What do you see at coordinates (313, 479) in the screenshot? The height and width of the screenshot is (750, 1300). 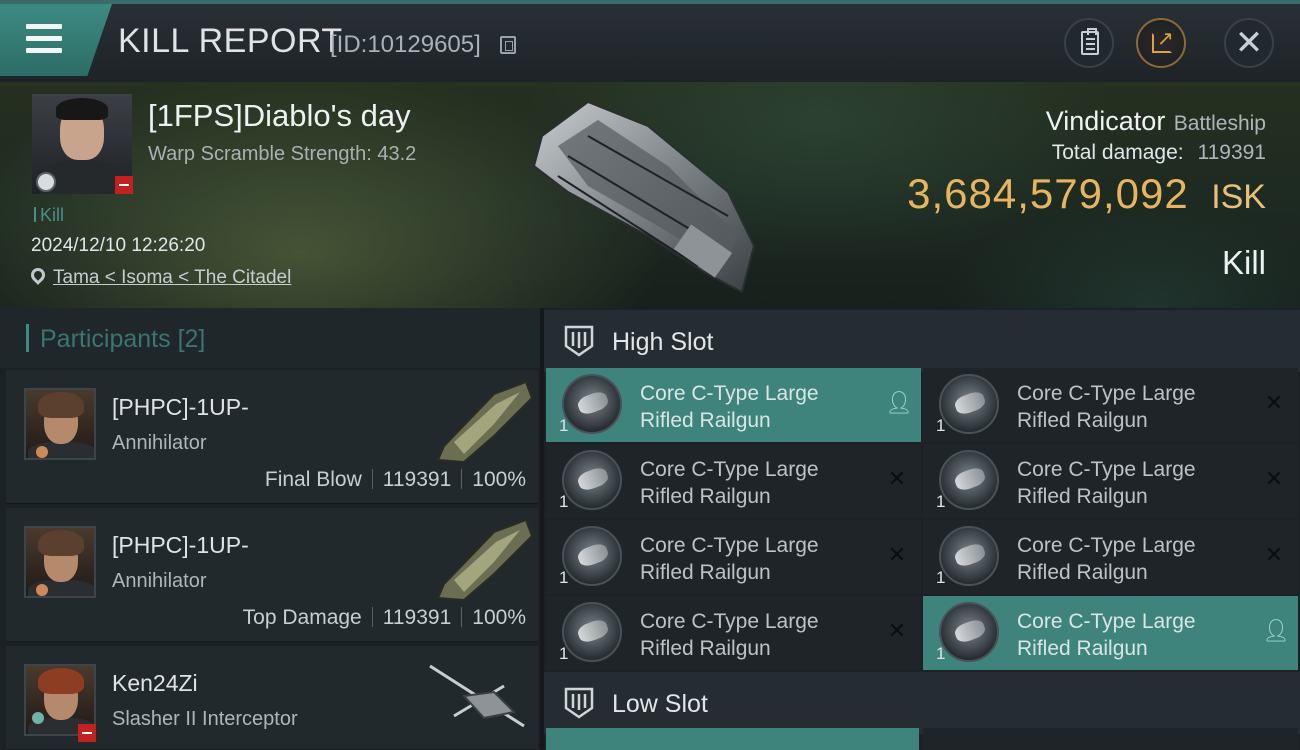 I see `participant-role: Final Blow` at bounding box center [313, 479].